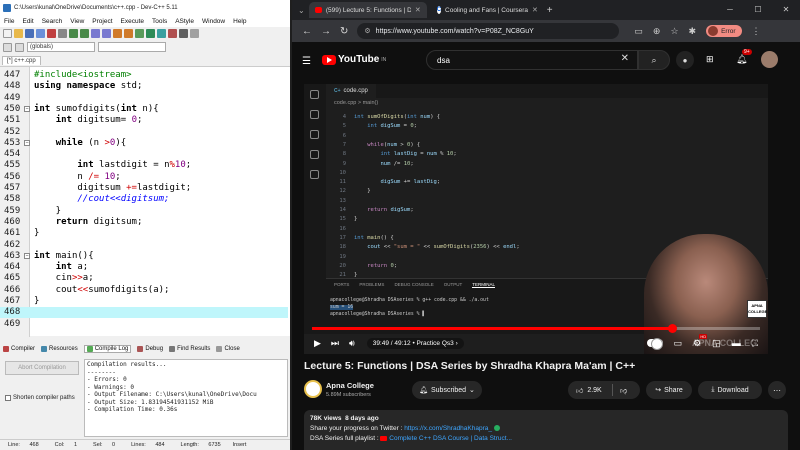 The width and height of the screenshot is (800, 450). Describe the element at coordinates (352, 343) in the screenshot. I see `volume-icon: 🔊︎` at that location.